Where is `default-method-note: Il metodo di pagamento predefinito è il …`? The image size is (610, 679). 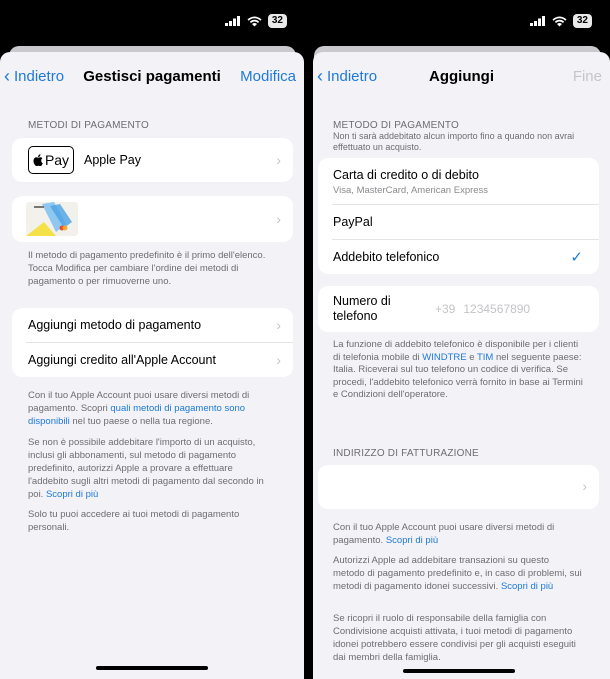 default-method-note: Il metodo di pagamento predefinito è il … is located at coordinates (147, 268).